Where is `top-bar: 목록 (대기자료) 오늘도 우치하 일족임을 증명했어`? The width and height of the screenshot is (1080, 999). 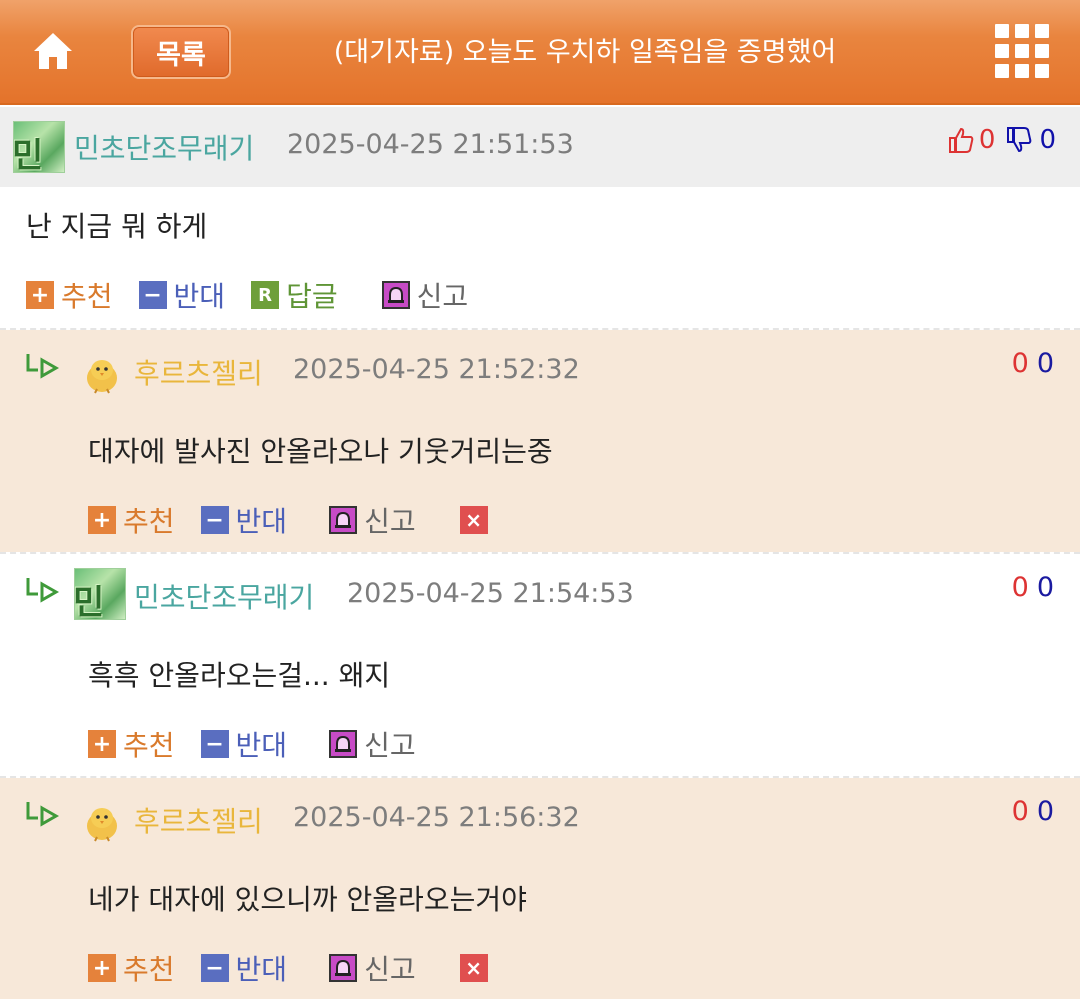
top-bar: 목록 (대기자료) 오늘도 우치하 일족임을 증명했어 is located at coordinates (540, 52).